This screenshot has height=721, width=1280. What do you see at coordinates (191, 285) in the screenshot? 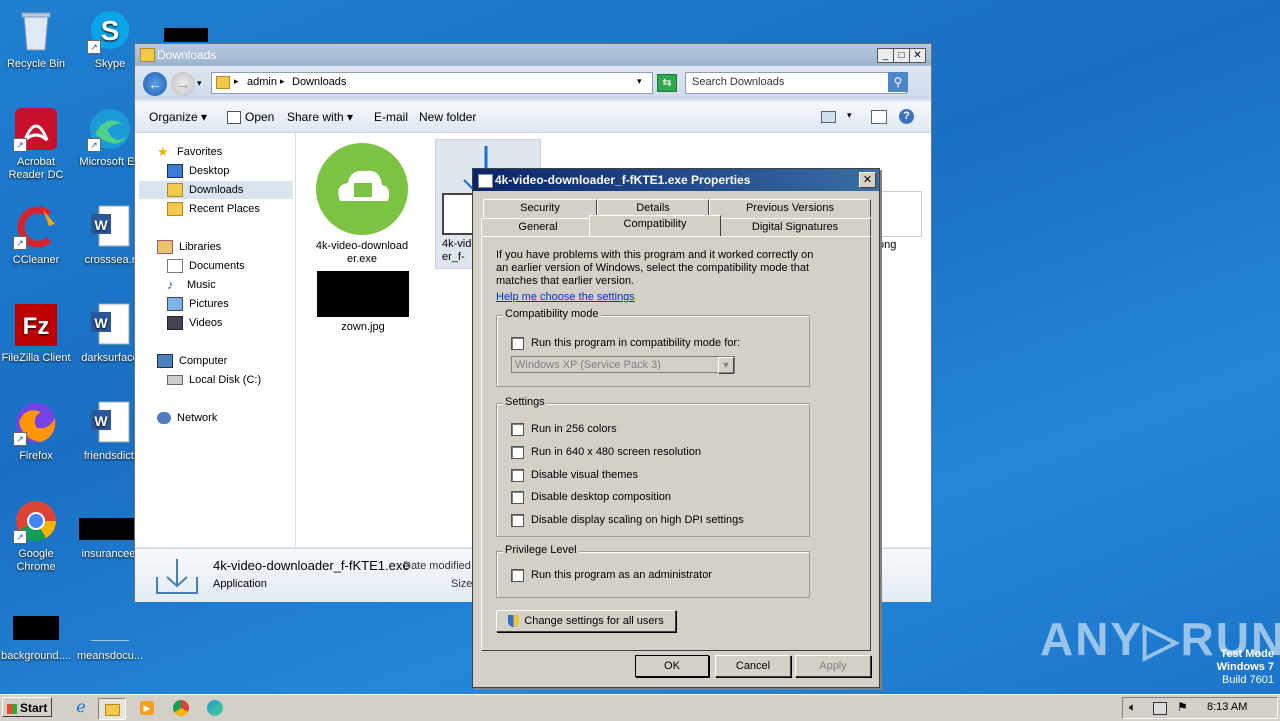
I see `nav-music: ♪ Music` at bounding box center [191, 285].